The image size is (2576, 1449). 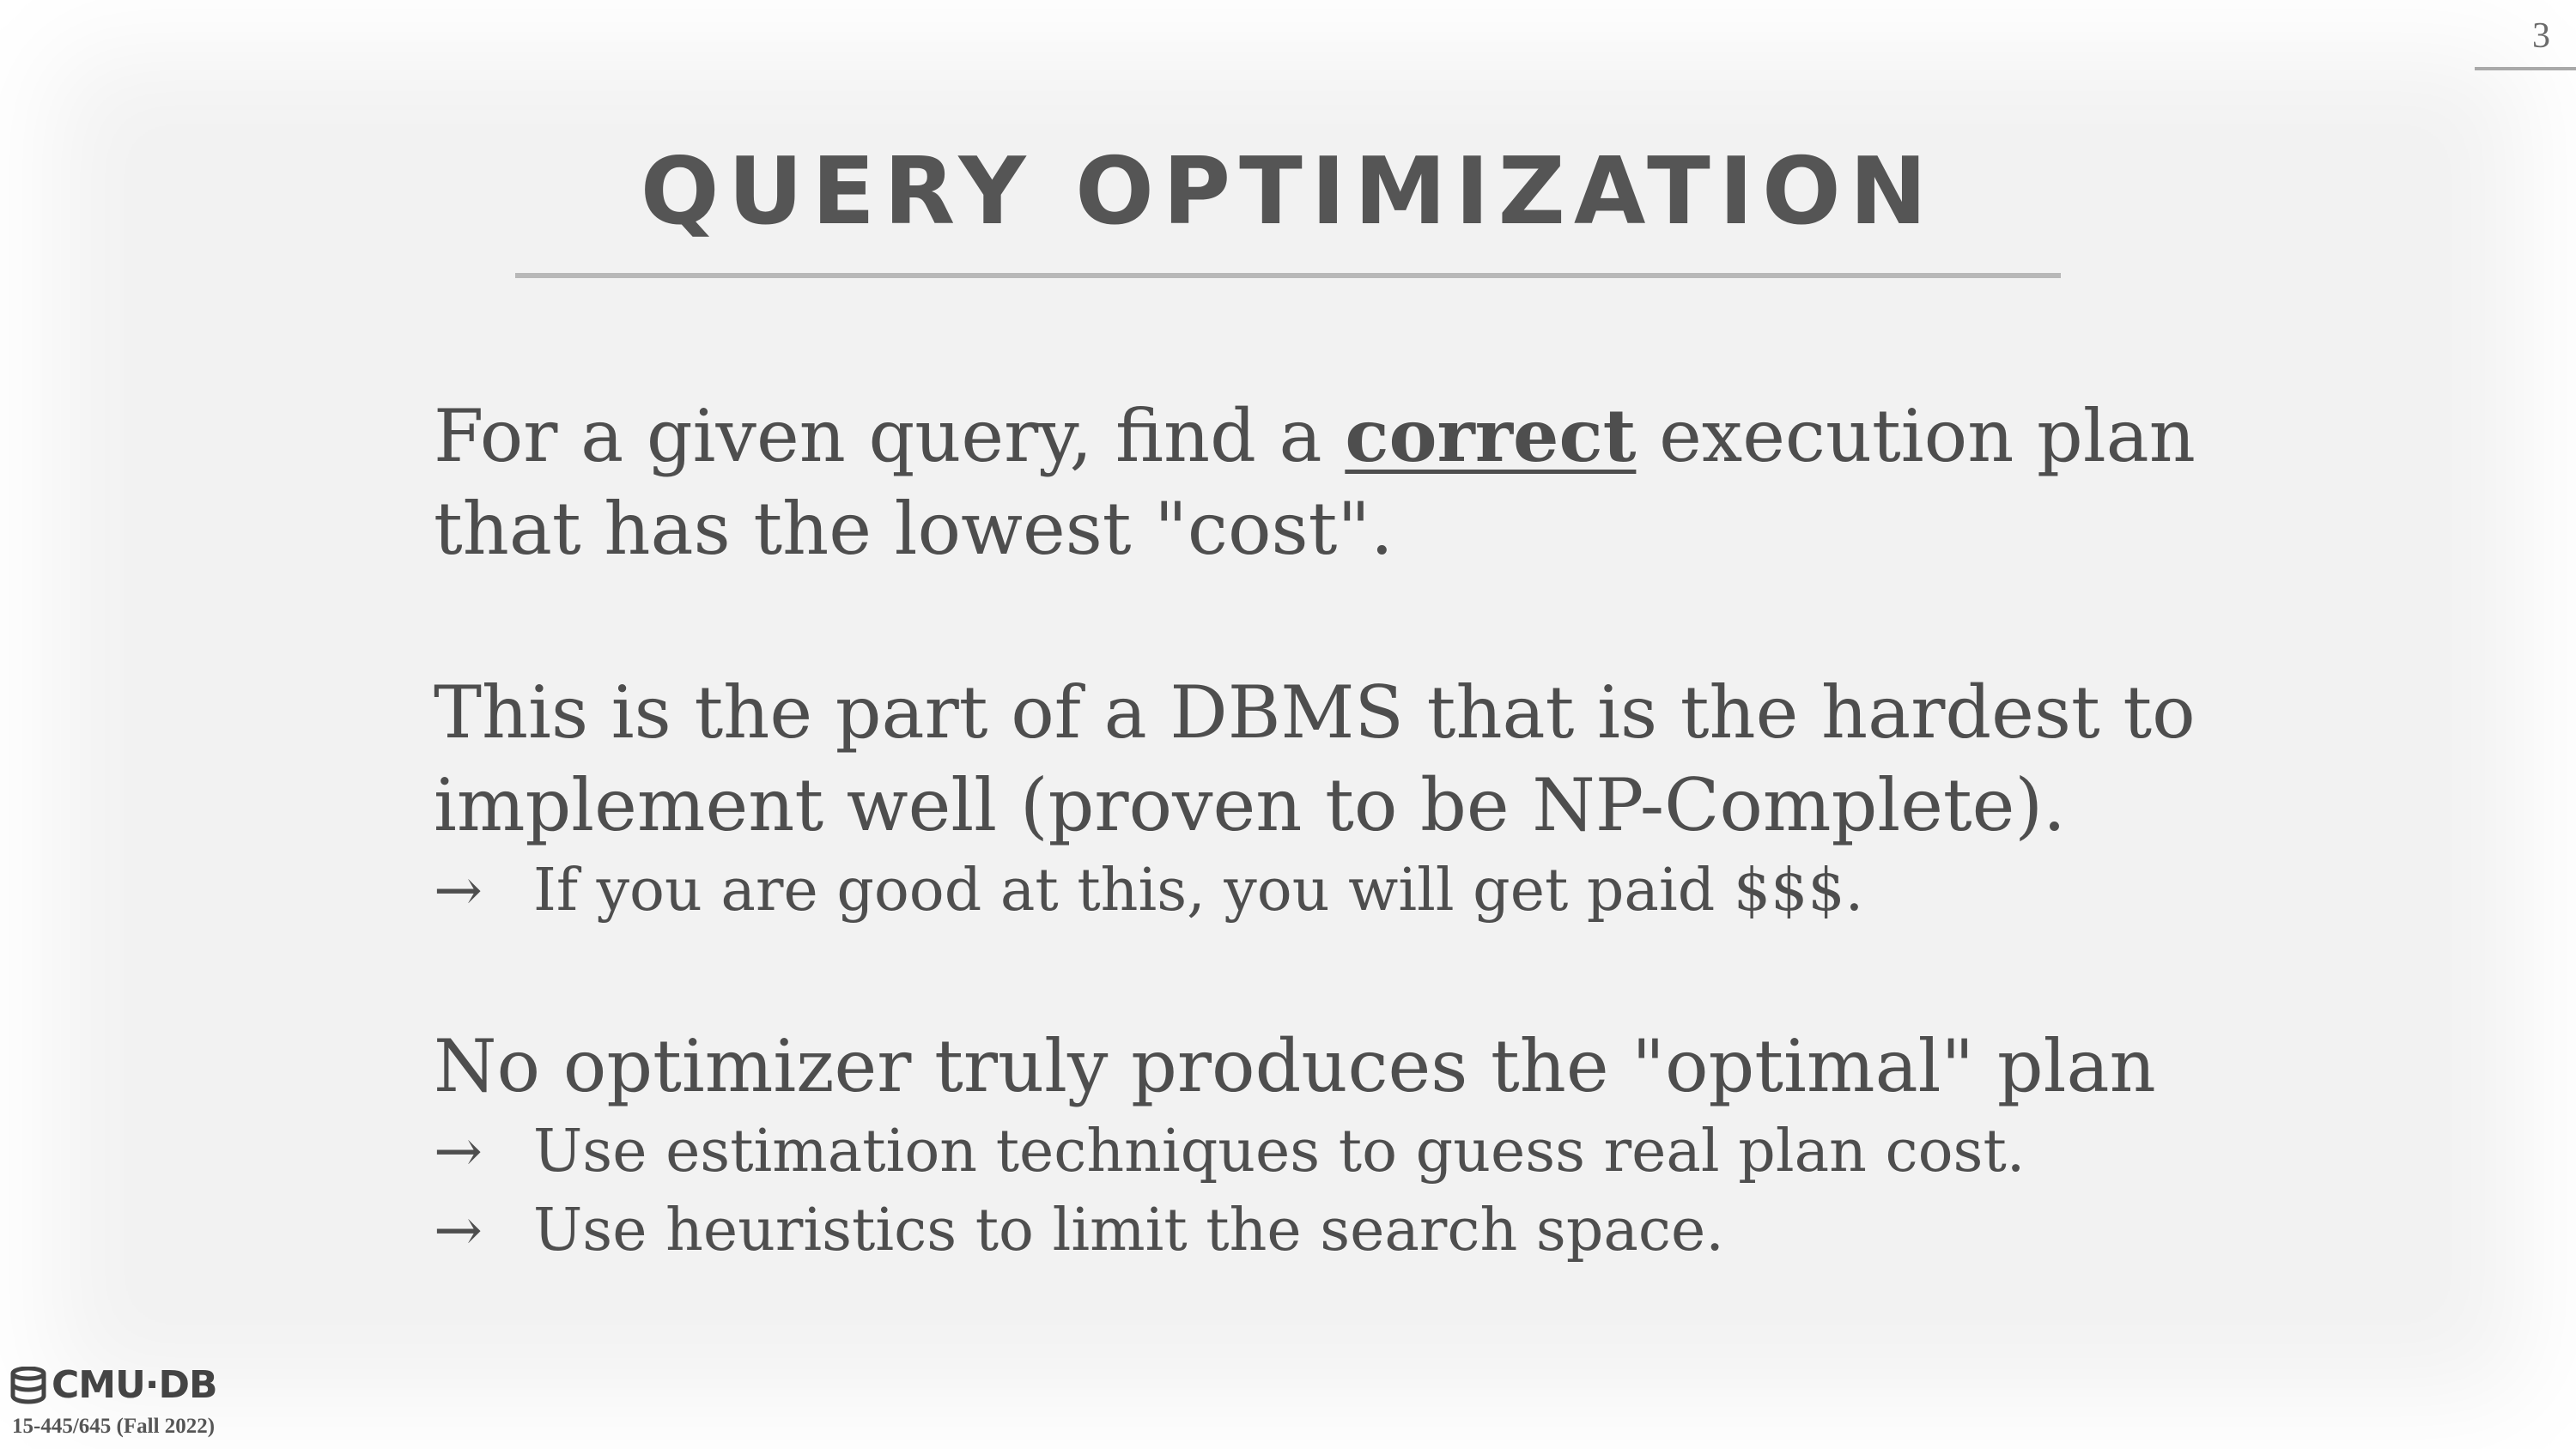 I want to click on page-number: 3, so click(x=2541, y=36).